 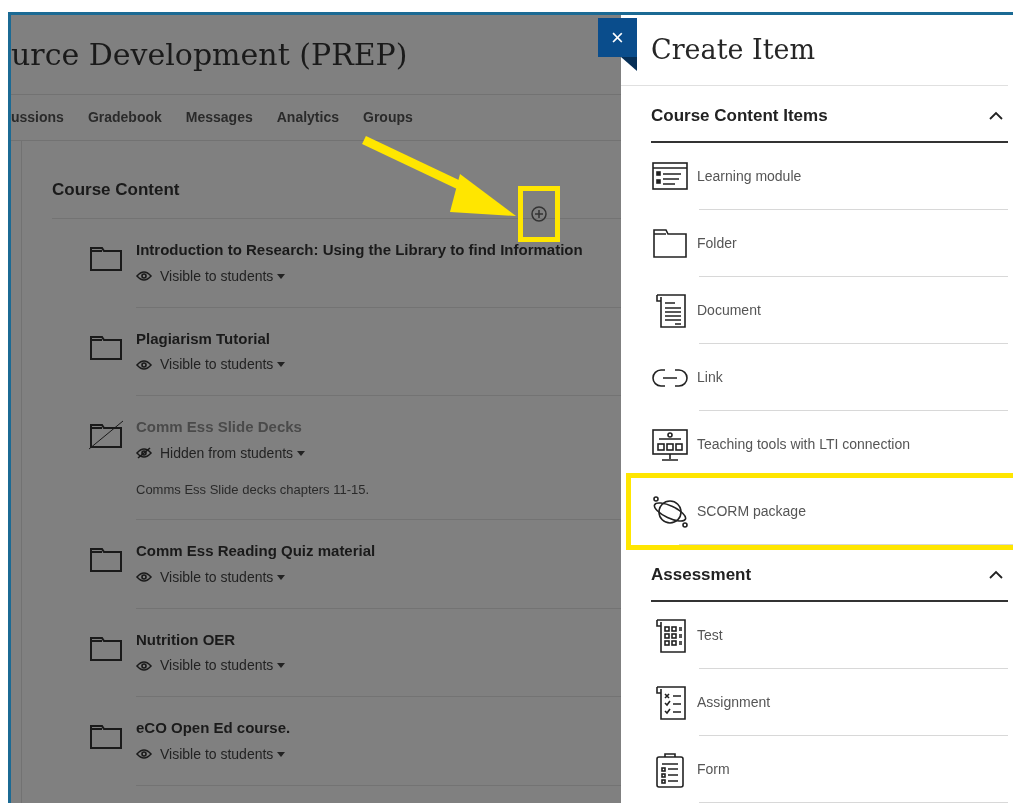 I want to click on create-item-option: SCORM package, so click(x=822, y=511).